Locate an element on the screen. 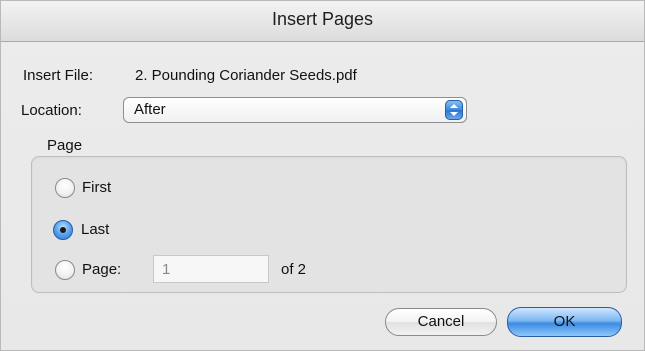  page-group-label: Page is located at coordinates (65, 145).